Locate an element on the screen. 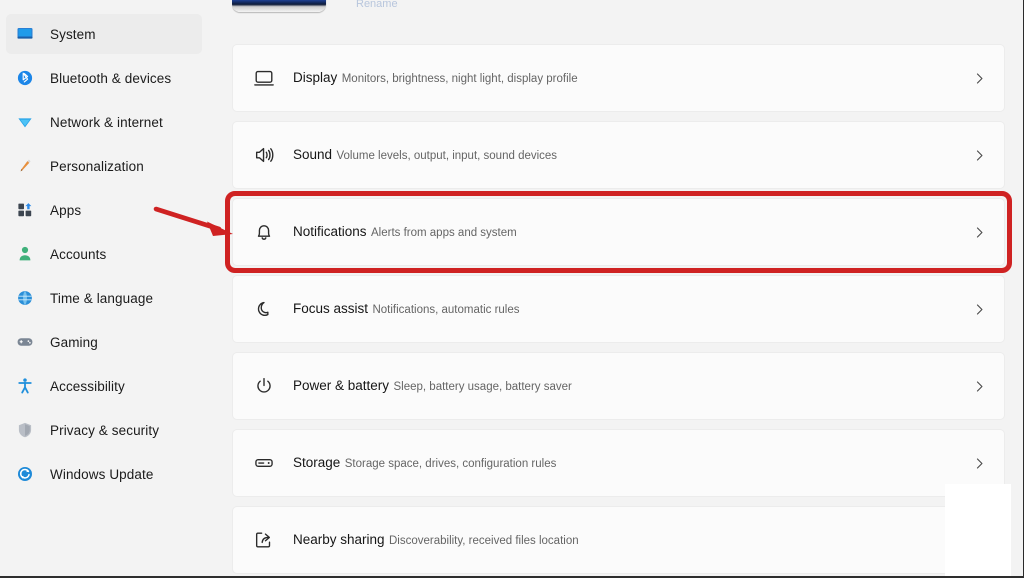 The width and height of the screenshot is (1024, 578). sidebar-item-label: Apps is located at coordinates (66, 210).